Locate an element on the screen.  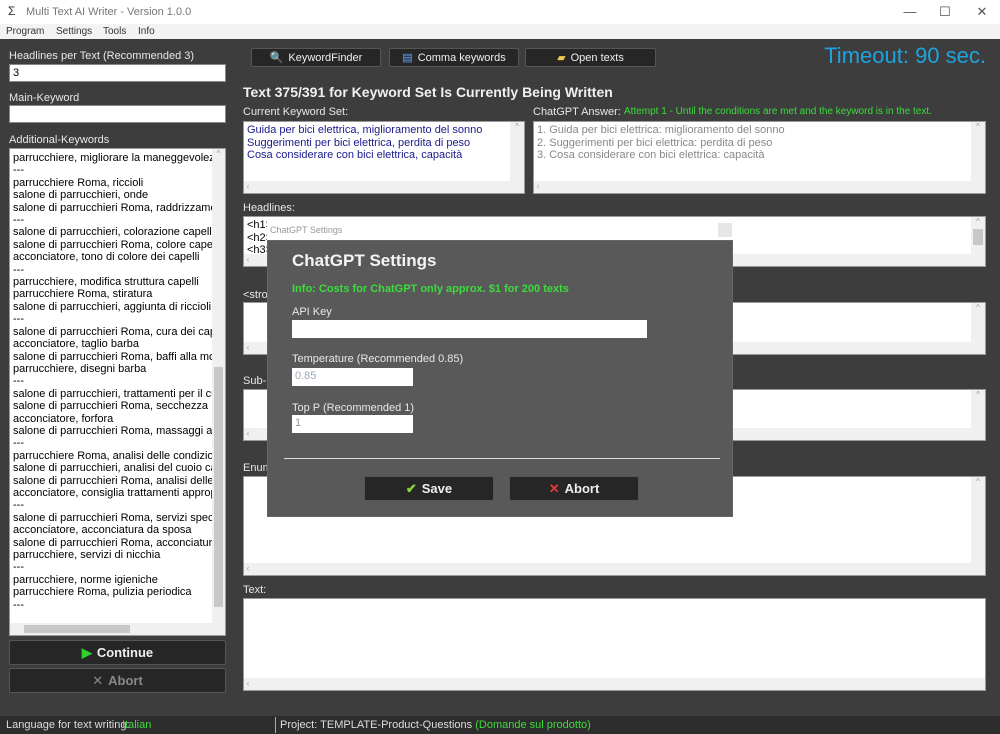
divider is located at coordinates (502, 458).